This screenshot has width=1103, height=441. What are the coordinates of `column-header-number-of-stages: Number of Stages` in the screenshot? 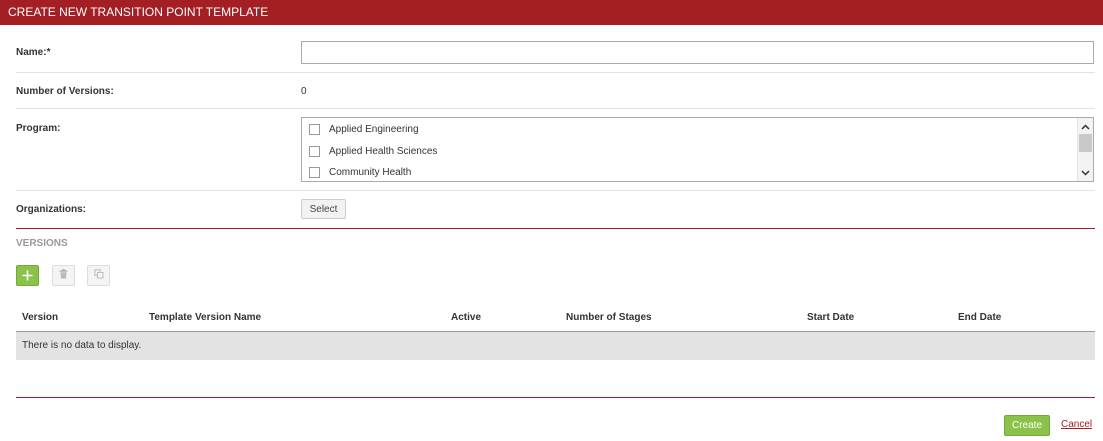 It's located at (609, 317).